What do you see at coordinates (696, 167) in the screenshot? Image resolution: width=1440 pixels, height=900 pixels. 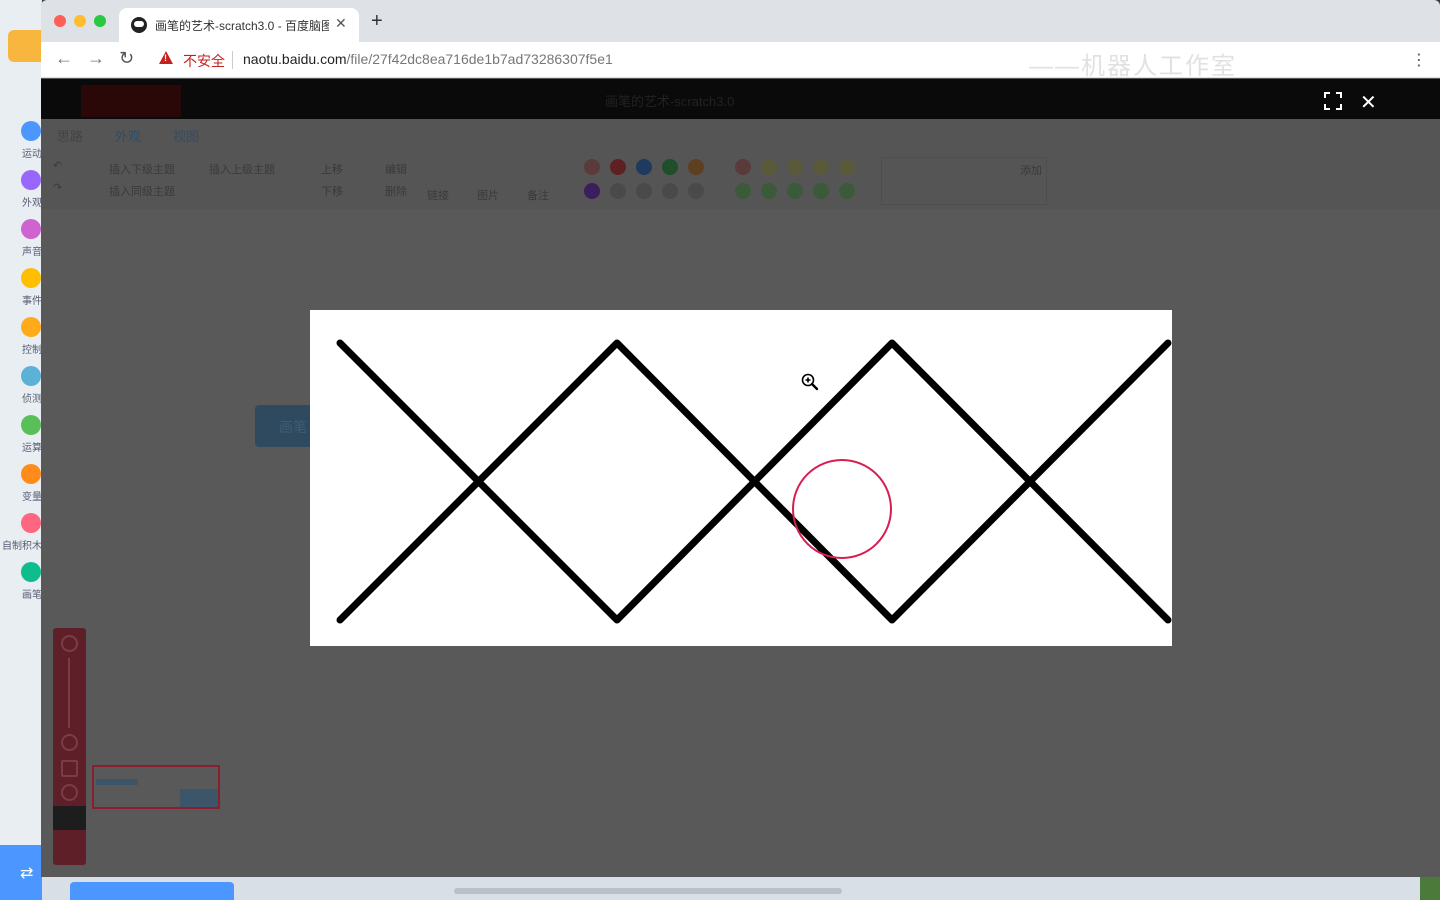 I see `priority-4-icon` at bounding box center [696, 167].